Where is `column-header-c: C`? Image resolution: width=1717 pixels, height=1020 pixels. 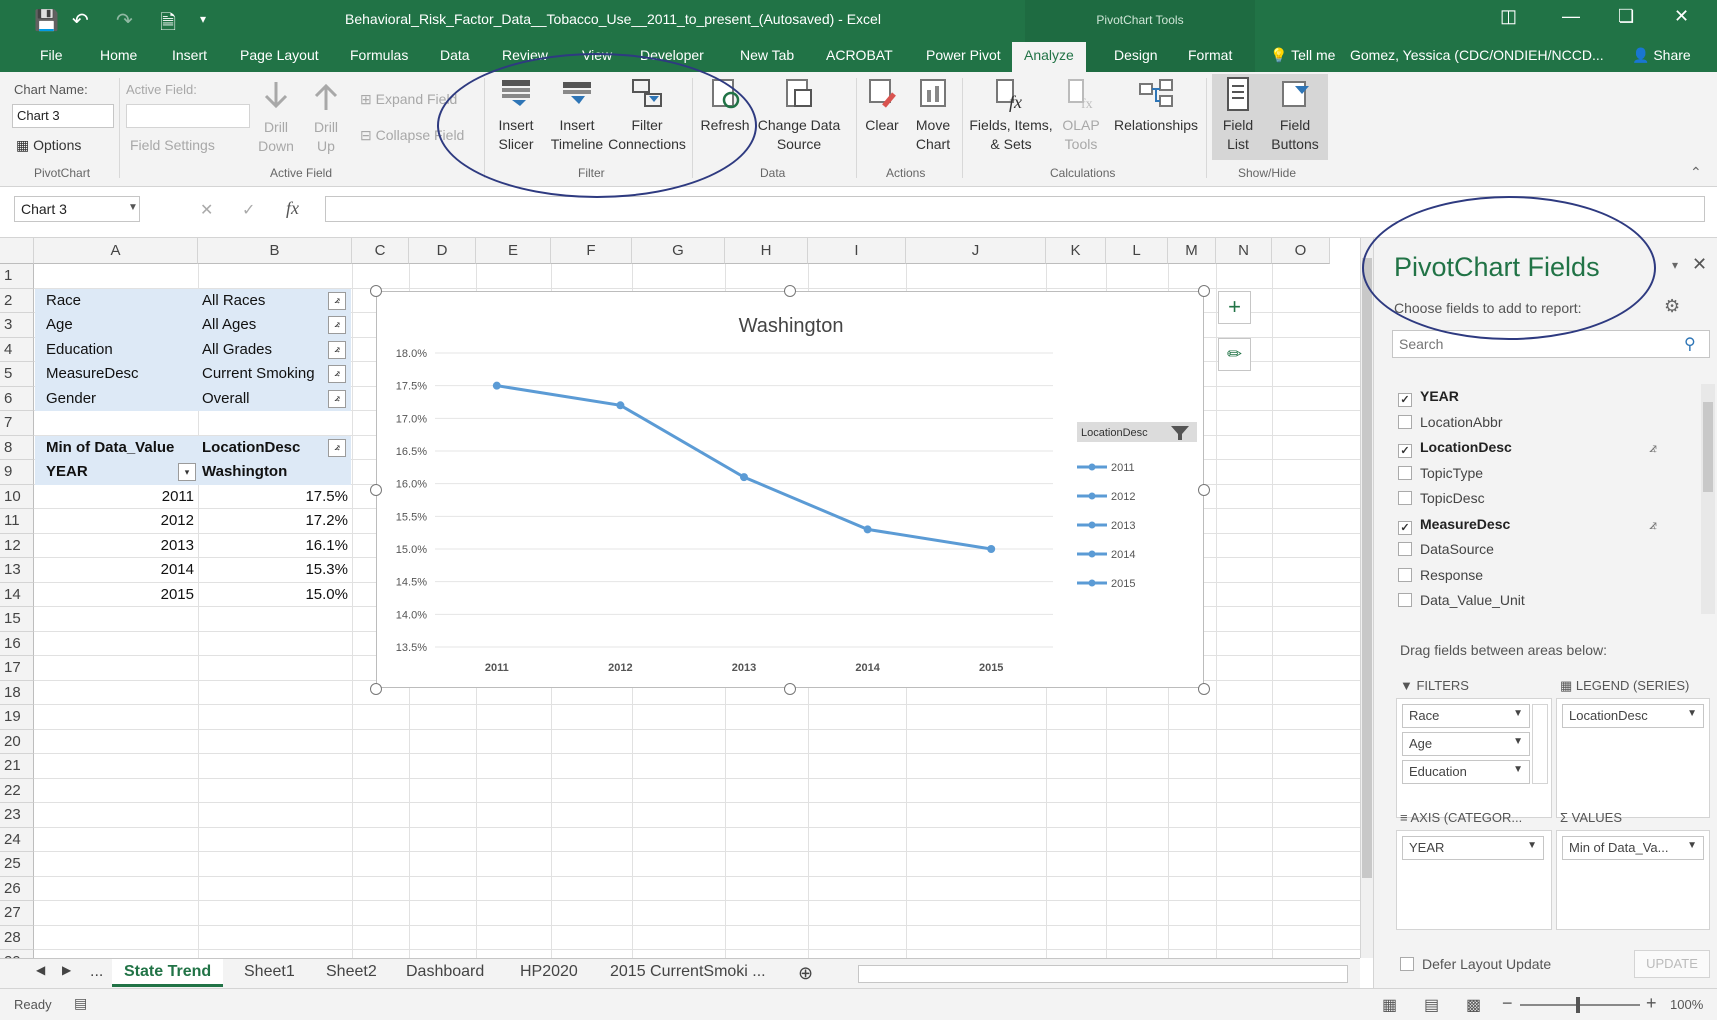
column-header-c: C is located at coordinates (380, 251).